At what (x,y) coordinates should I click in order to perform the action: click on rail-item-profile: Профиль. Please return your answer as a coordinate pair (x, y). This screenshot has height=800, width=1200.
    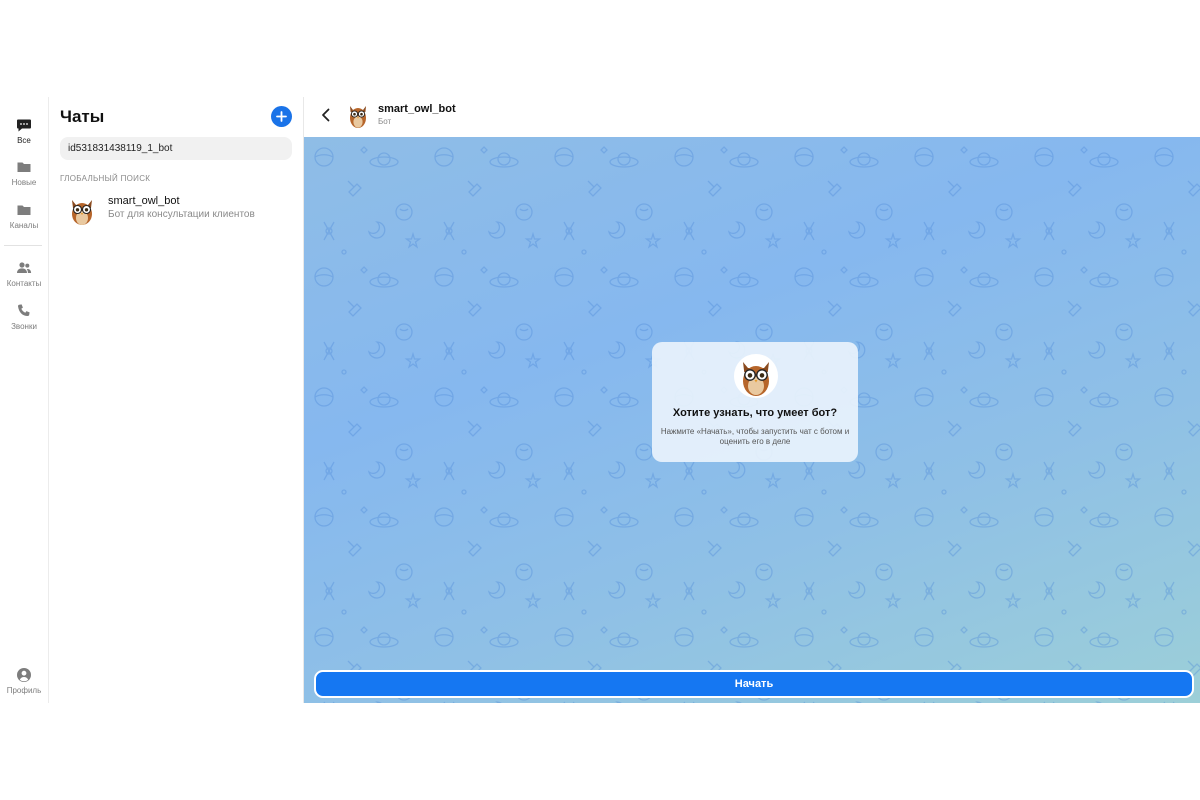
    Looking at the image, I should click on (24, 681).